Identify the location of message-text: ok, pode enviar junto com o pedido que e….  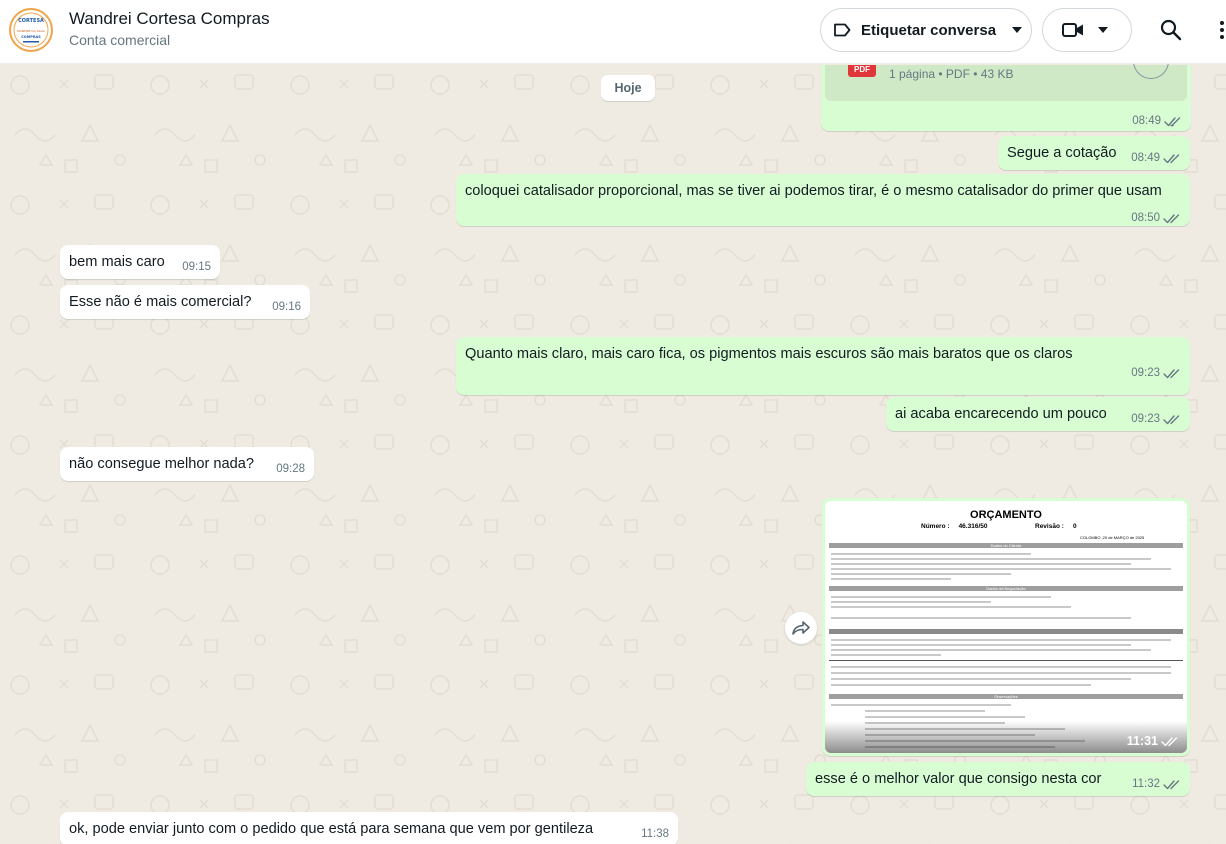
(331, 829).